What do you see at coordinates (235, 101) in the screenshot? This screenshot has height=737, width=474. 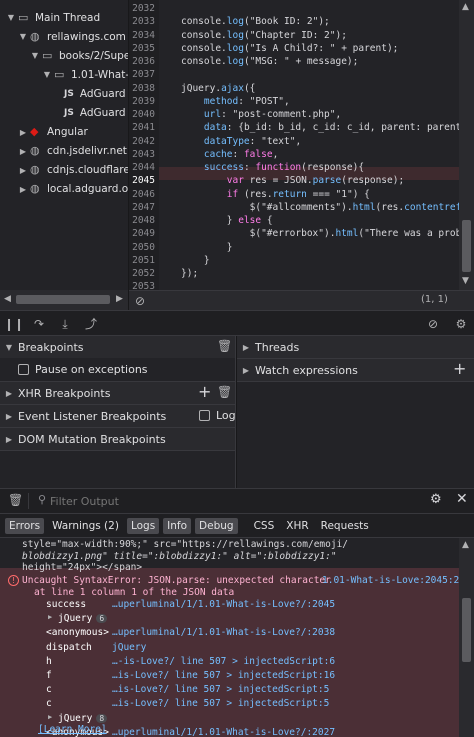 I see `code-line: method: "POST",` at bounding box center [235, 101].